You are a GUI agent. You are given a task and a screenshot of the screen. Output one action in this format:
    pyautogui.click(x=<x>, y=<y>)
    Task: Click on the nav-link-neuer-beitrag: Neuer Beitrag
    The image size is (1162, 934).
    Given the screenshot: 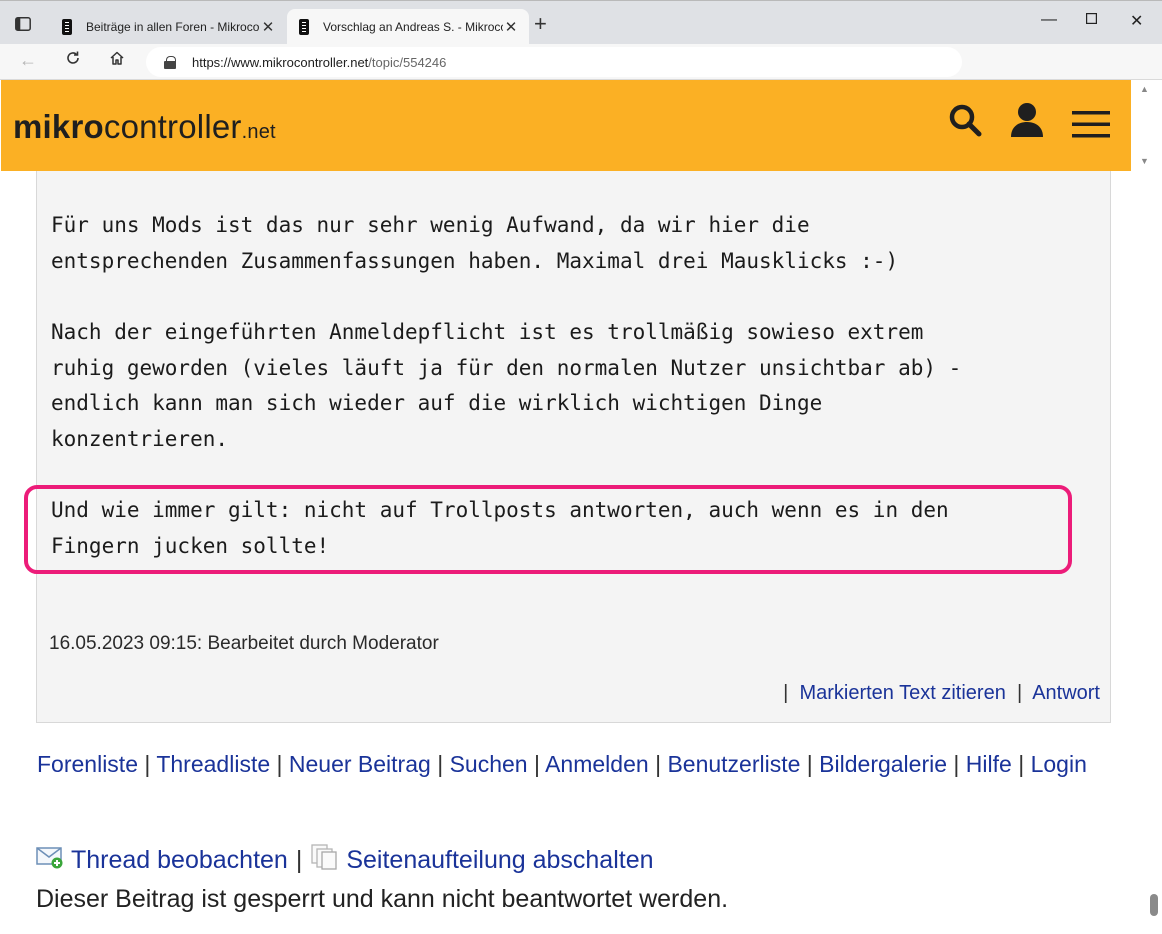 What is the action you would take?
    pyautogui.click(x=360, y=764)
    